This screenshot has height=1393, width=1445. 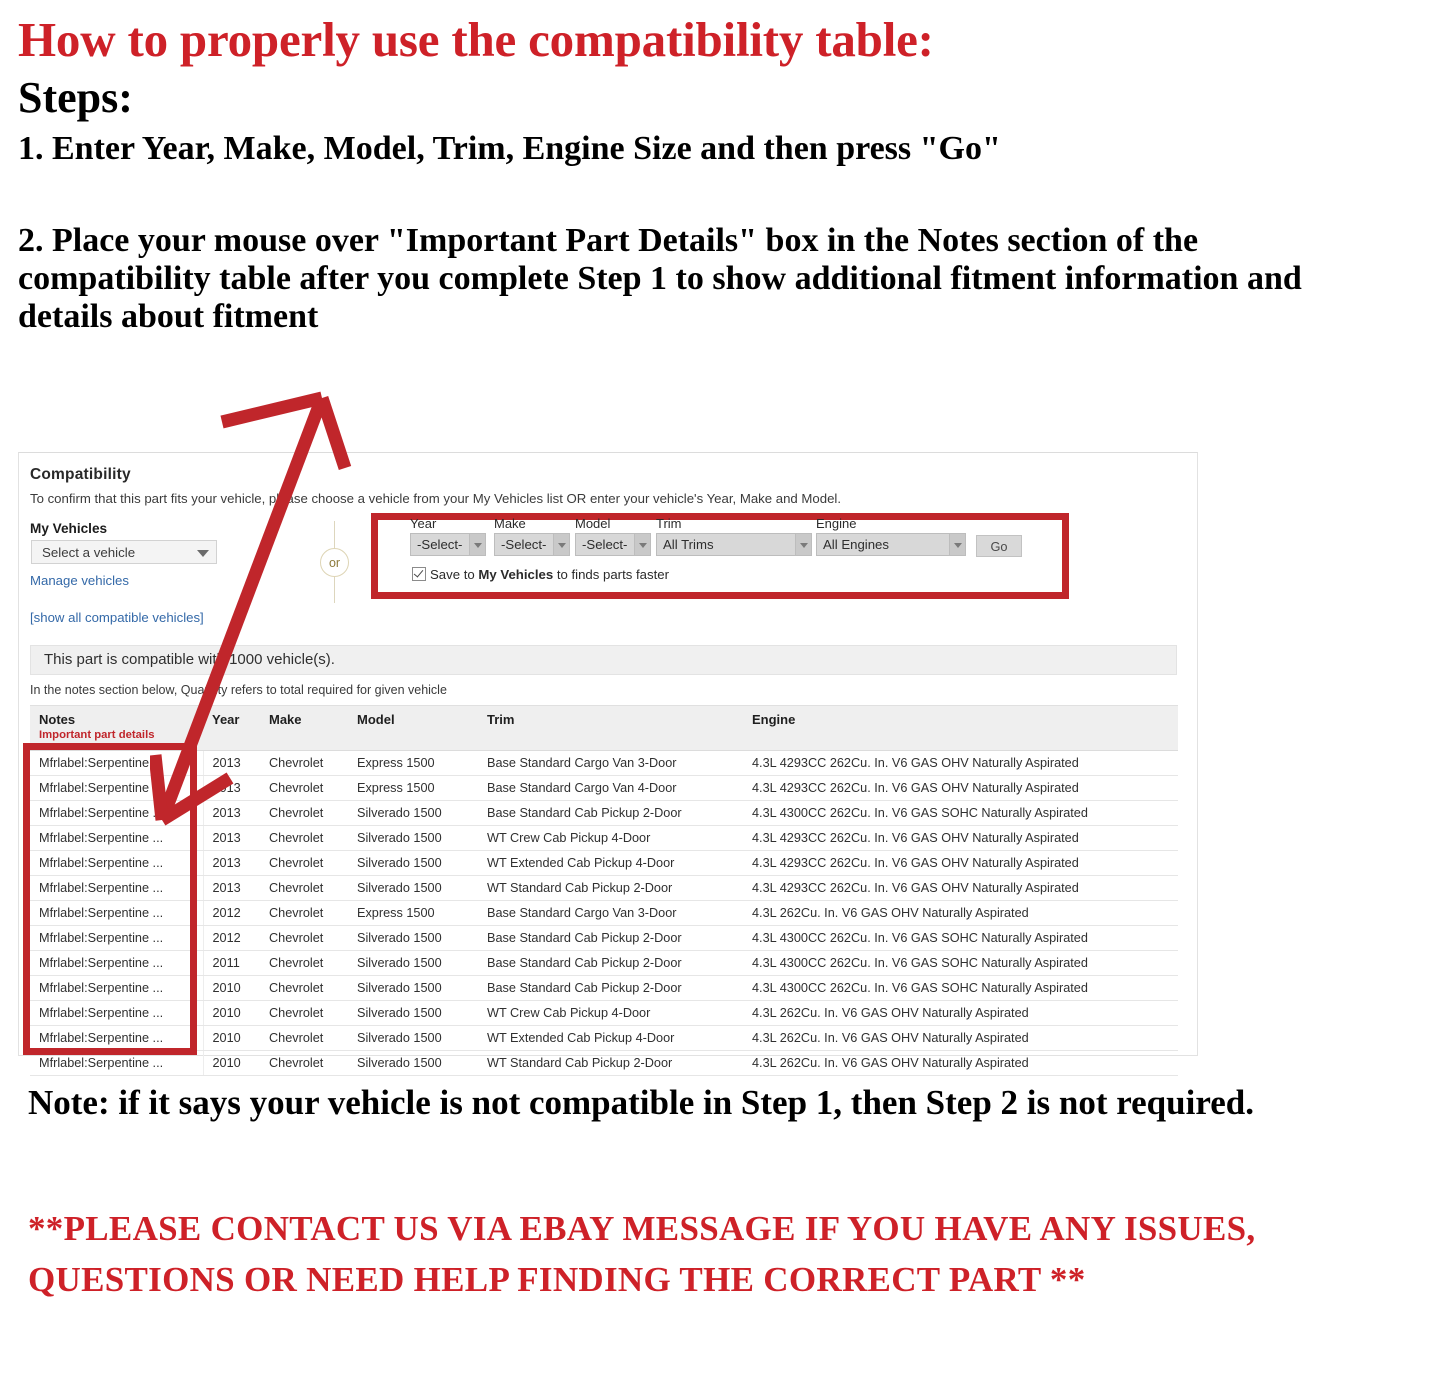 I want to click on engine-select: All Engines, so click(x=891, y=544).